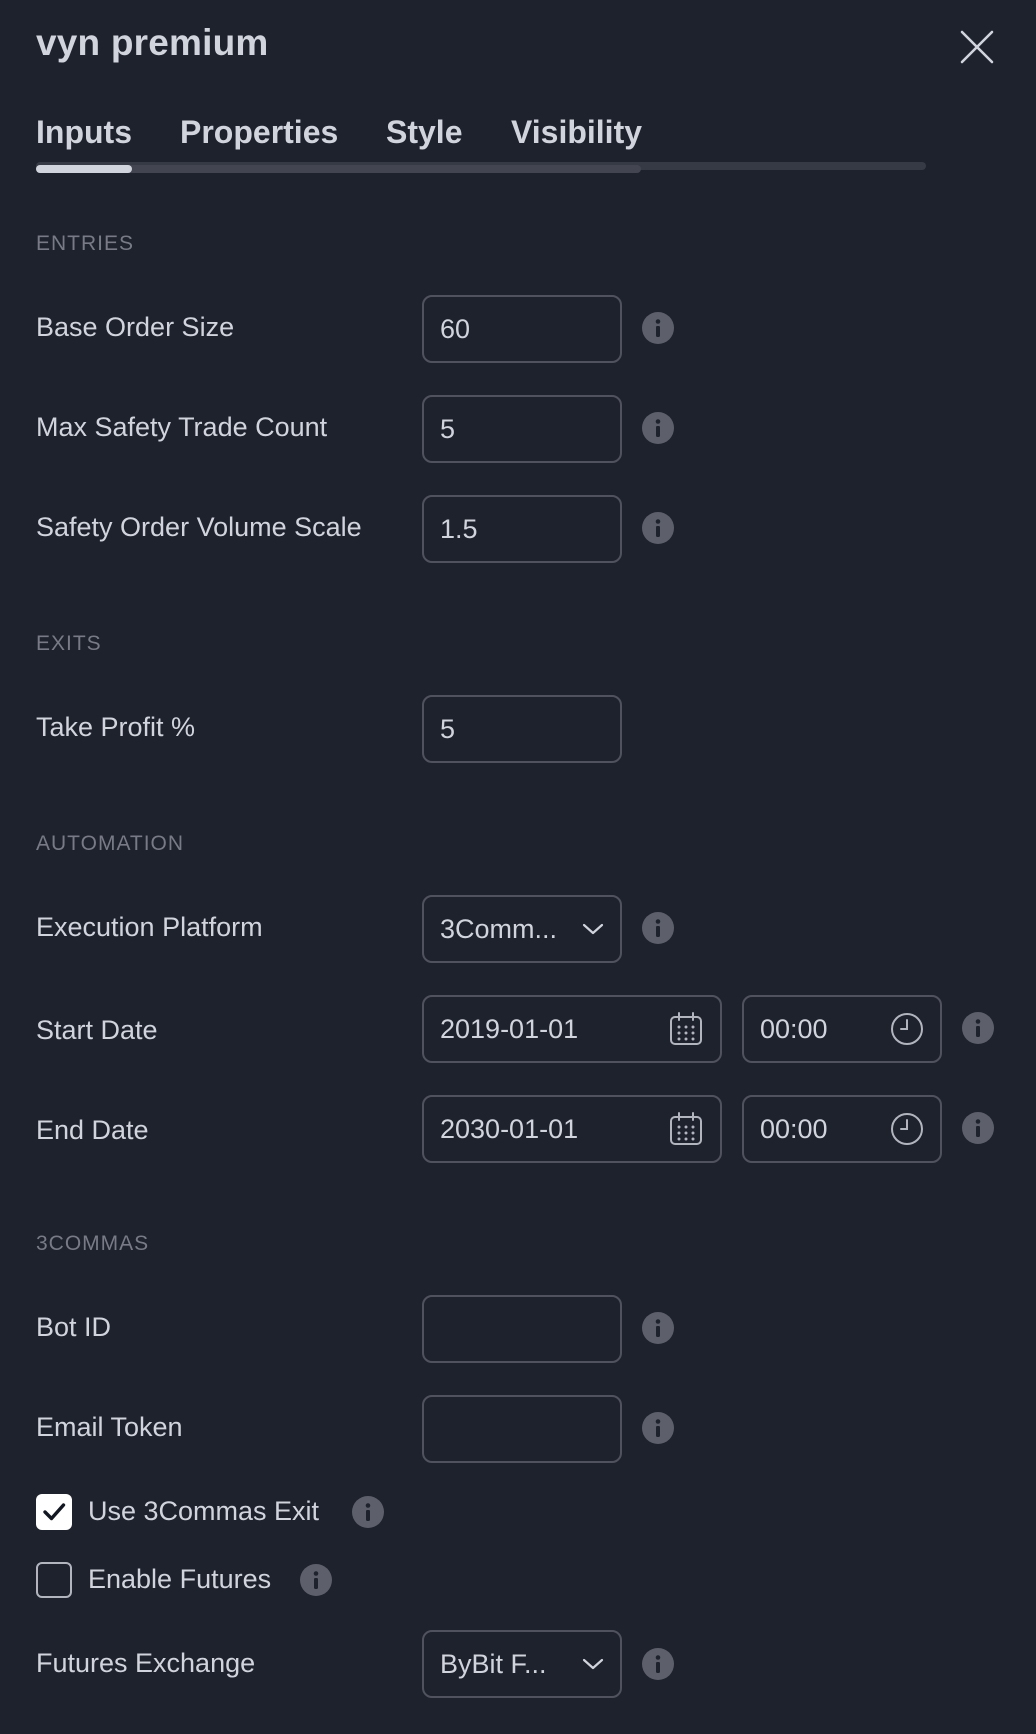 This screenshot has width=1036, height=1734. I want to click on safety-order-volume-scale-input, so click(522, 529).